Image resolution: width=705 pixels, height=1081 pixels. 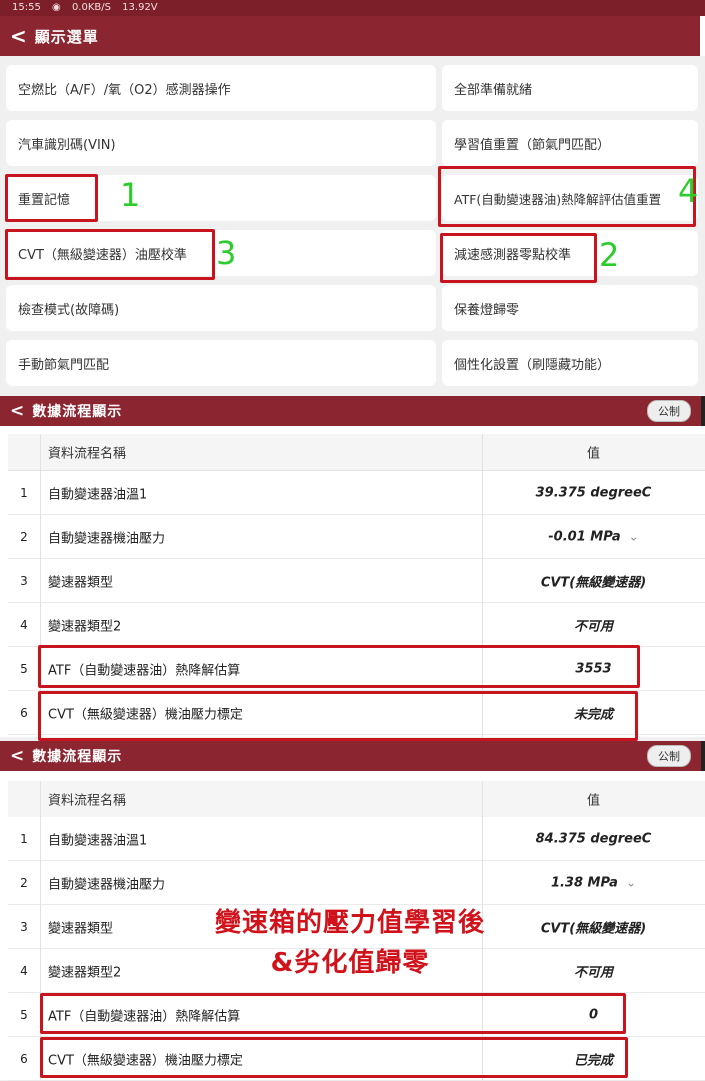 What do you see at coordinates (356, 1015) in the screenshot?
I see `table-row: 5 ATF（自動變速器油）熱降解估算 0` at bounding box center [356, 1015].